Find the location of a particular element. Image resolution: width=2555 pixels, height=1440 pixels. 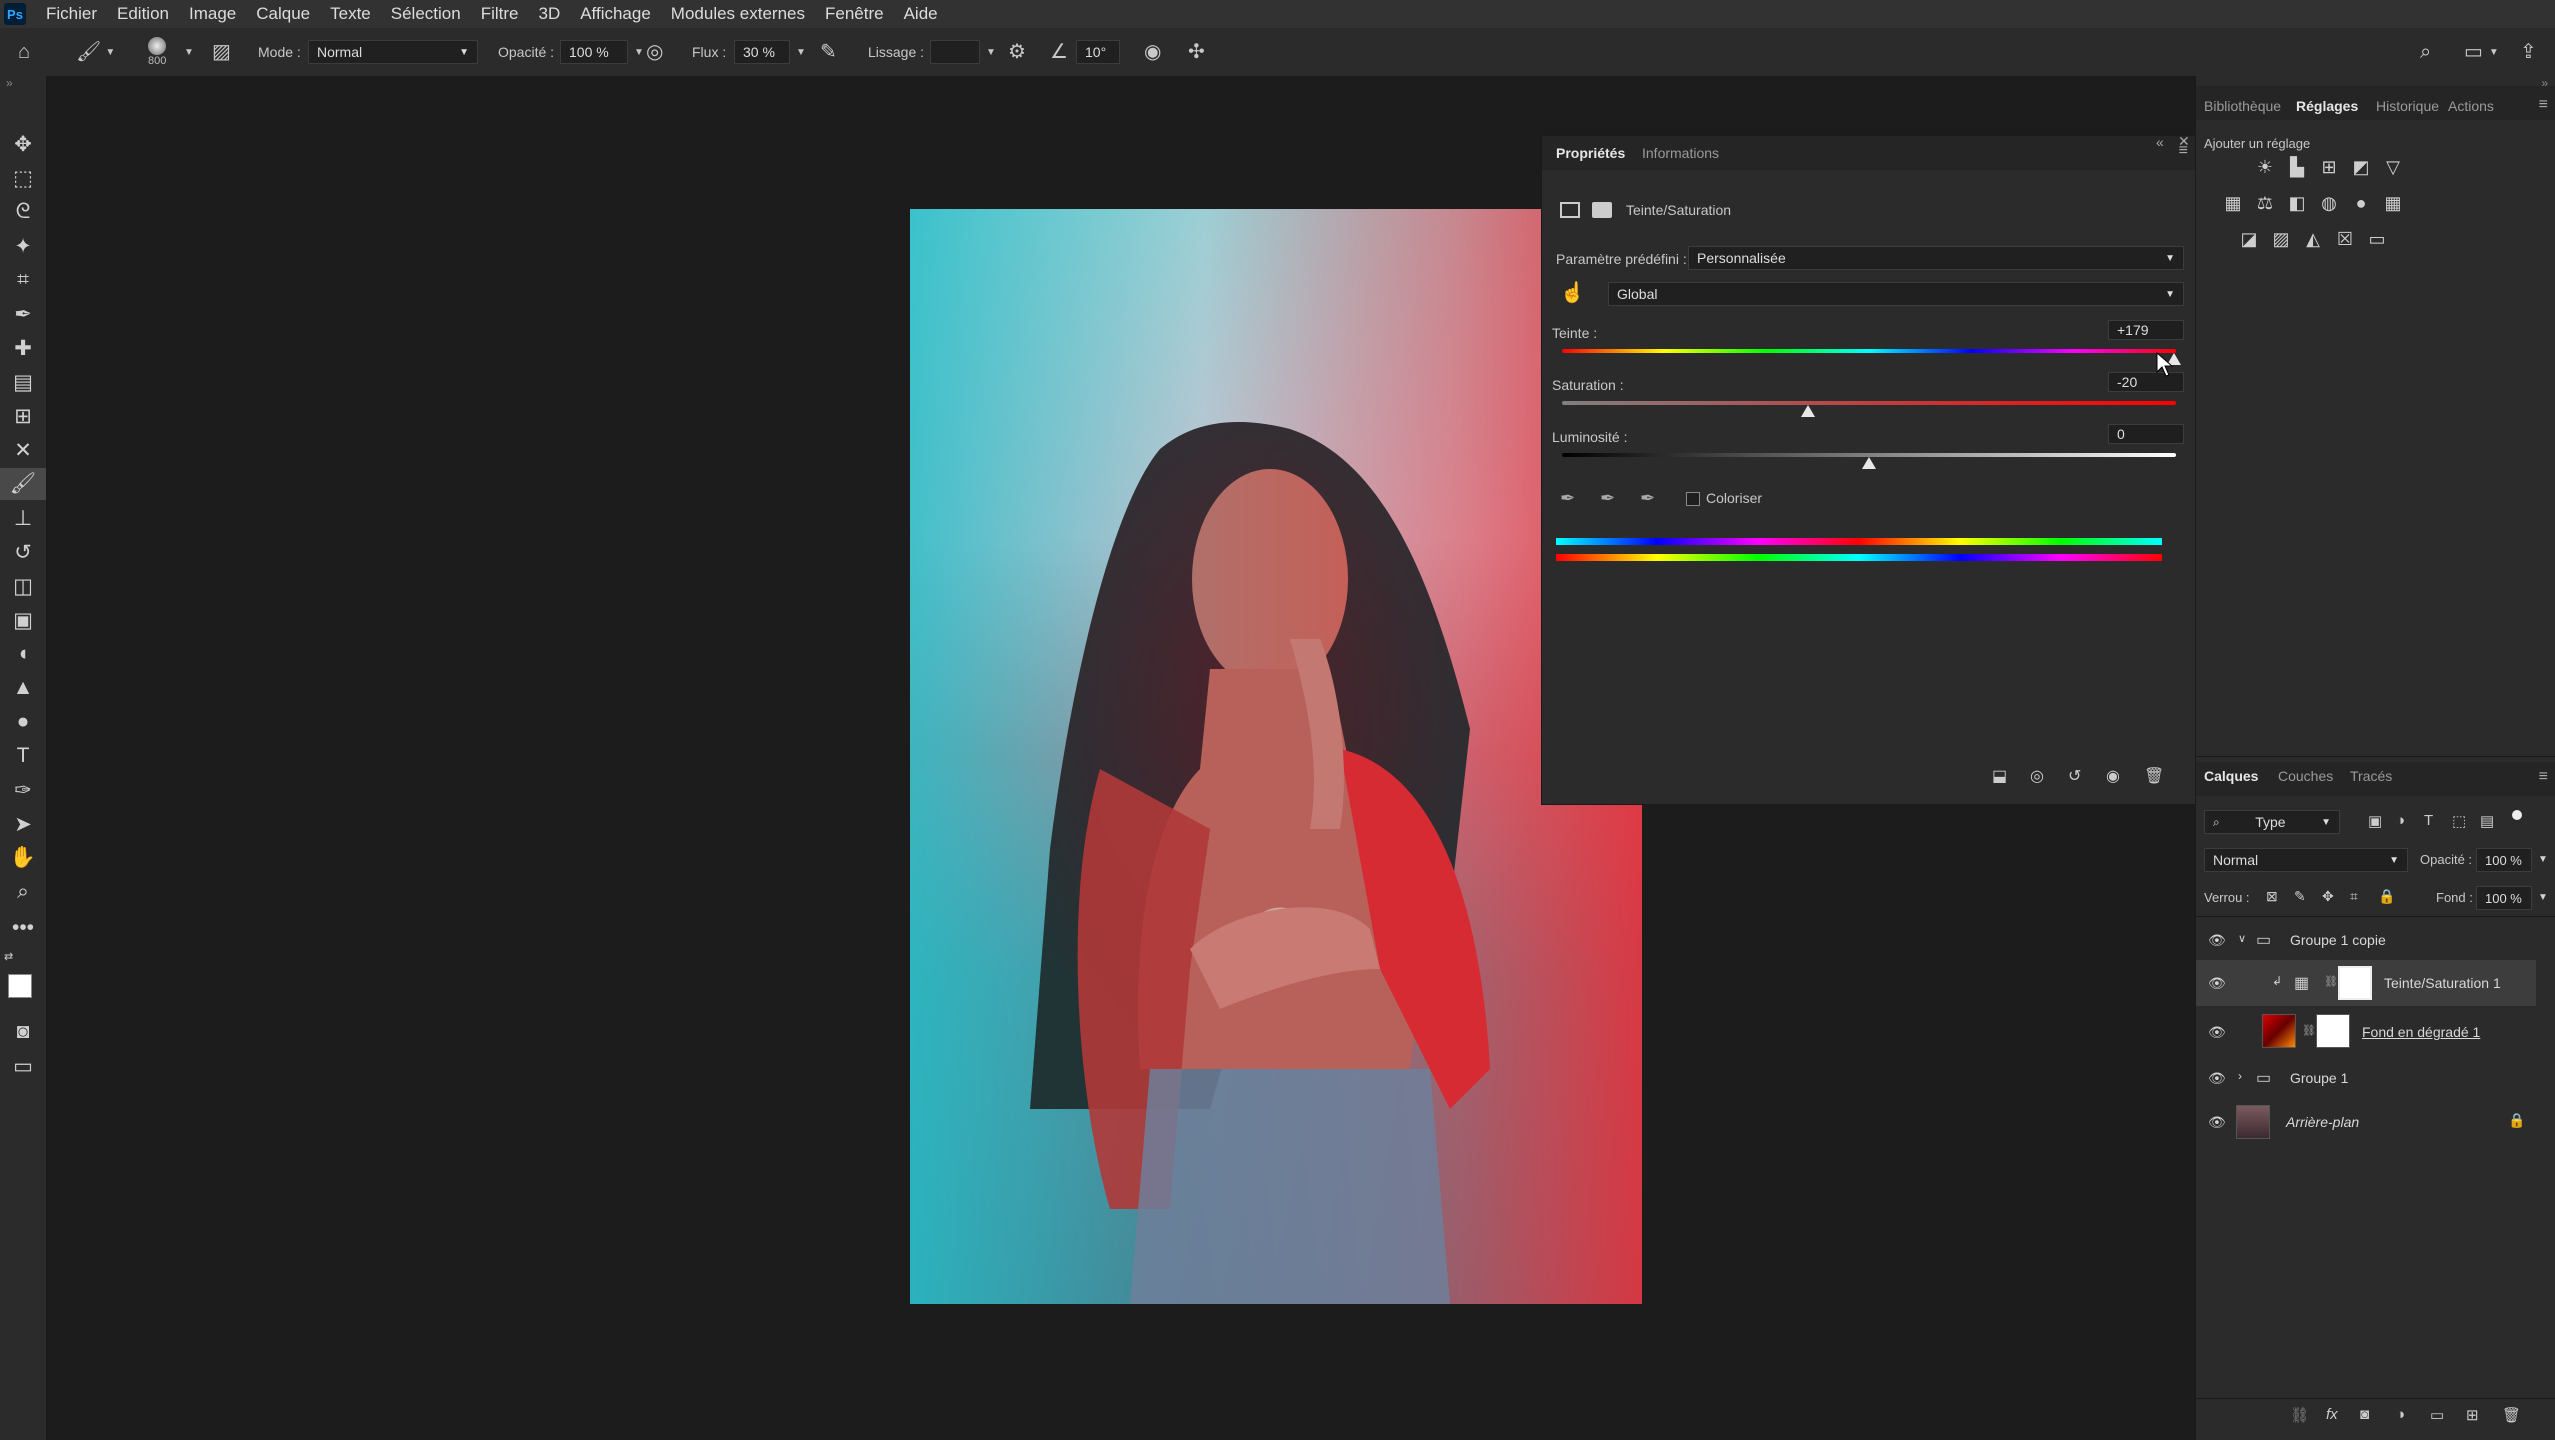

magic-wand-tool-icon: ✦ is located at coordinates (23, 246).